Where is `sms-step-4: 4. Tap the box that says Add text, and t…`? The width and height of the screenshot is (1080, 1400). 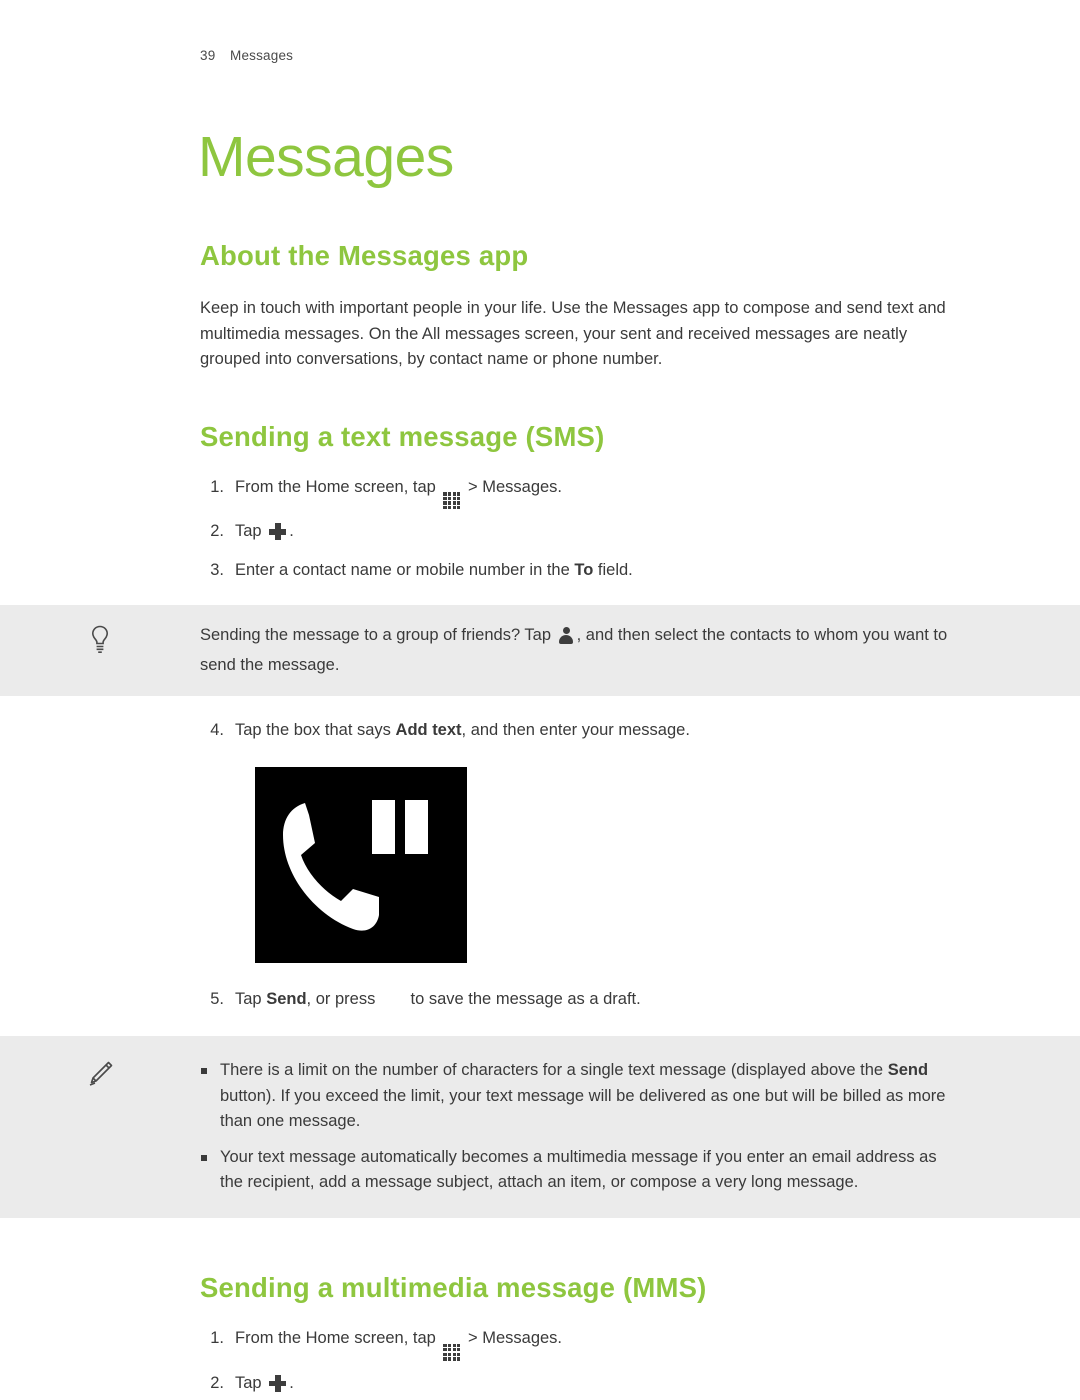
sms-step-4: 4. Tap the box that says Add text, and t… is located at coordinates (580, 730).